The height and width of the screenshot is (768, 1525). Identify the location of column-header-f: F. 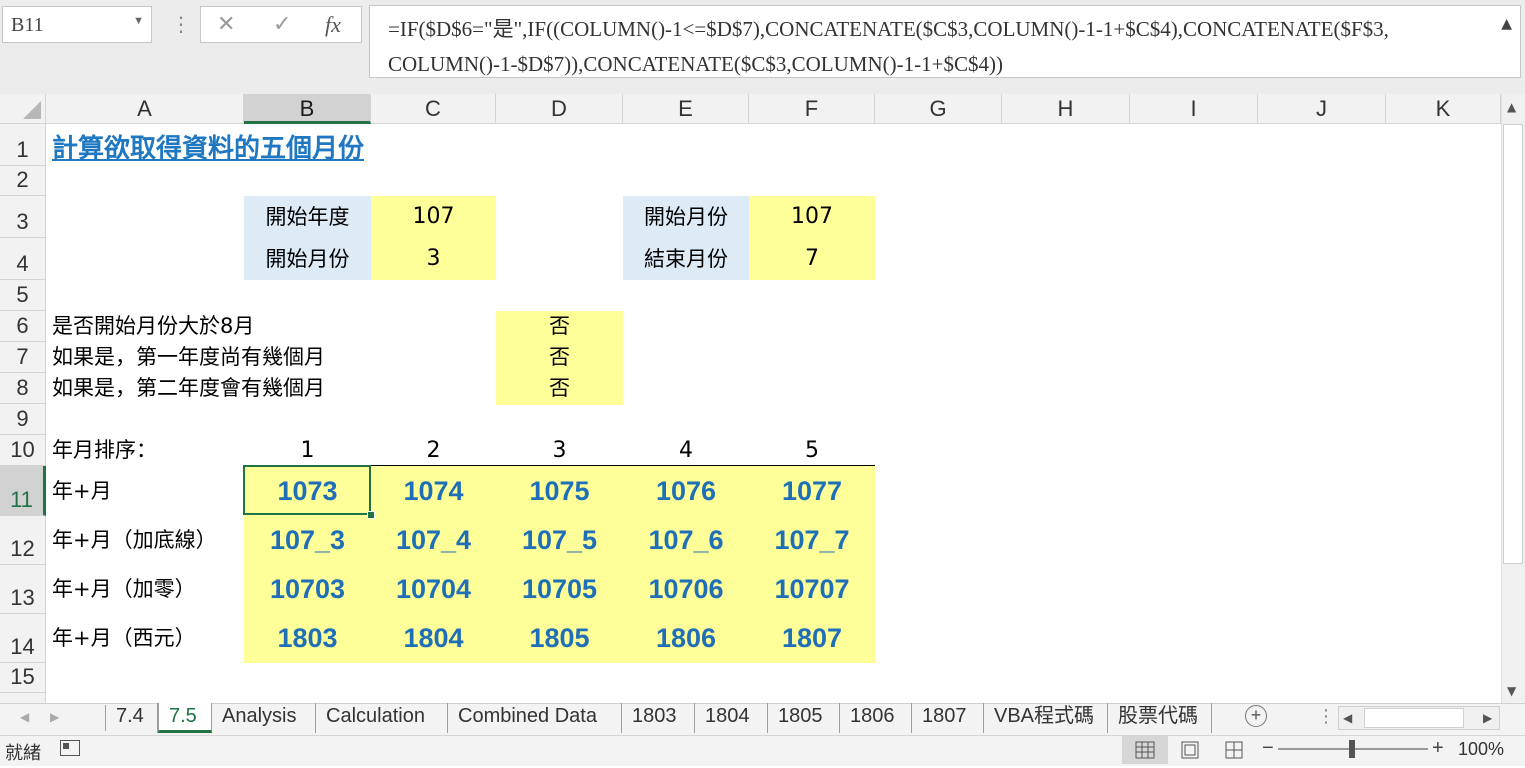
(812, 109).